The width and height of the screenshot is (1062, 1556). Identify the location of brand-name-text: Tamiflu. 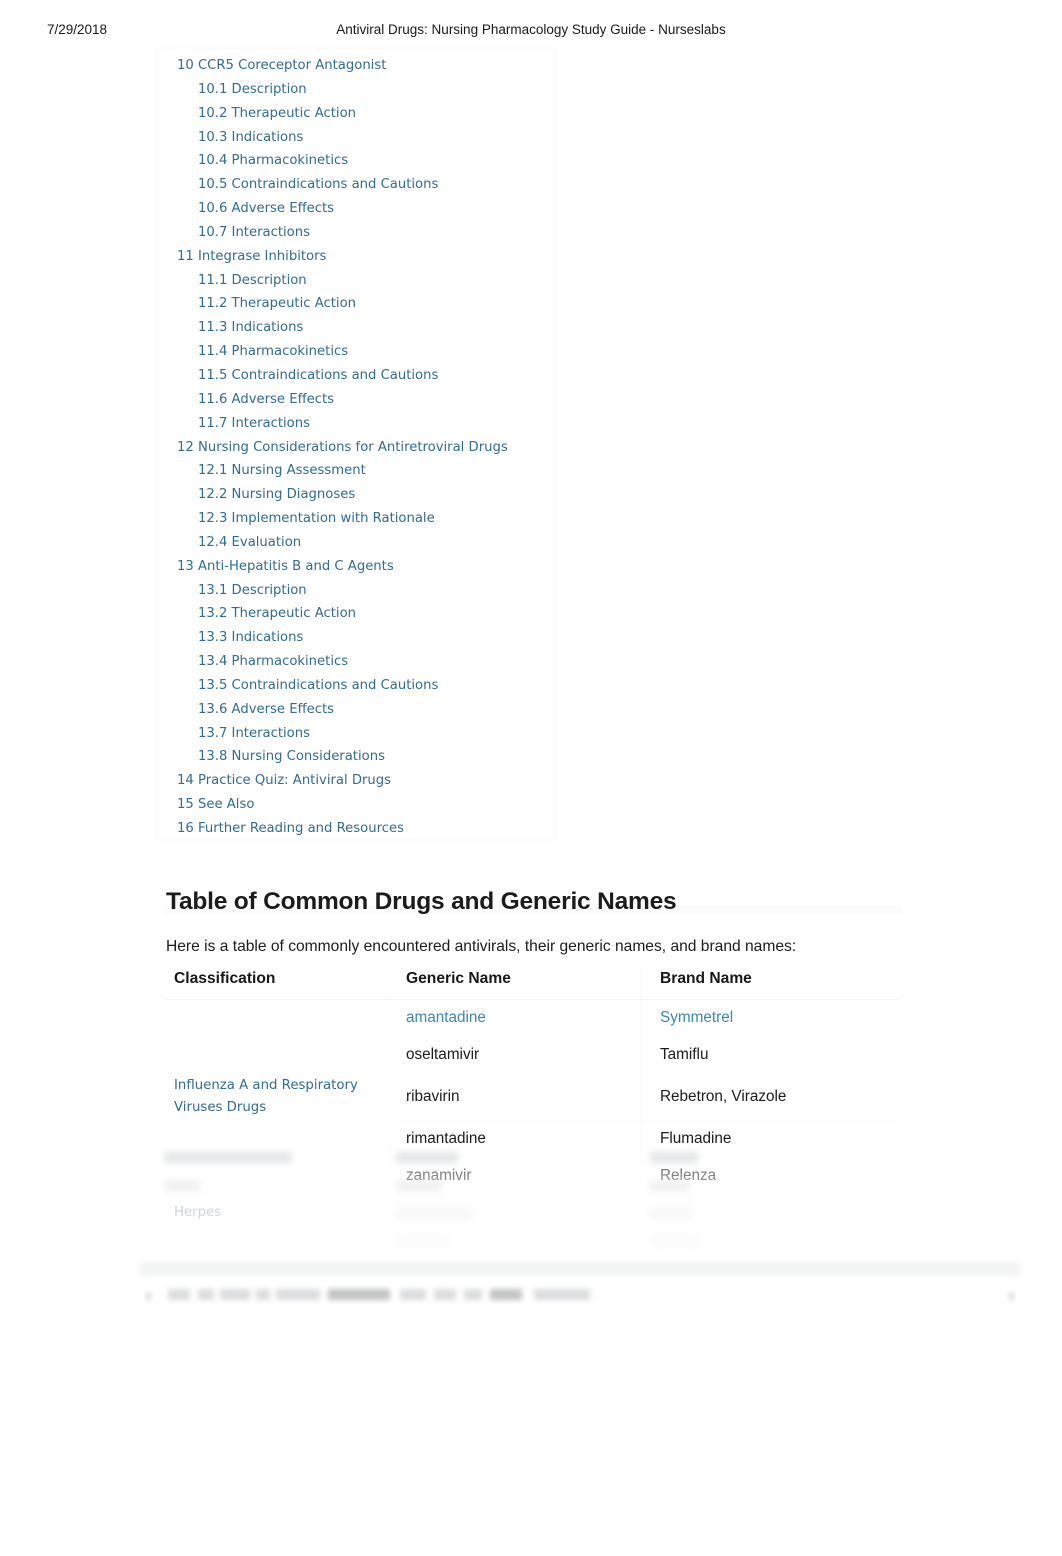
(684, 1054).